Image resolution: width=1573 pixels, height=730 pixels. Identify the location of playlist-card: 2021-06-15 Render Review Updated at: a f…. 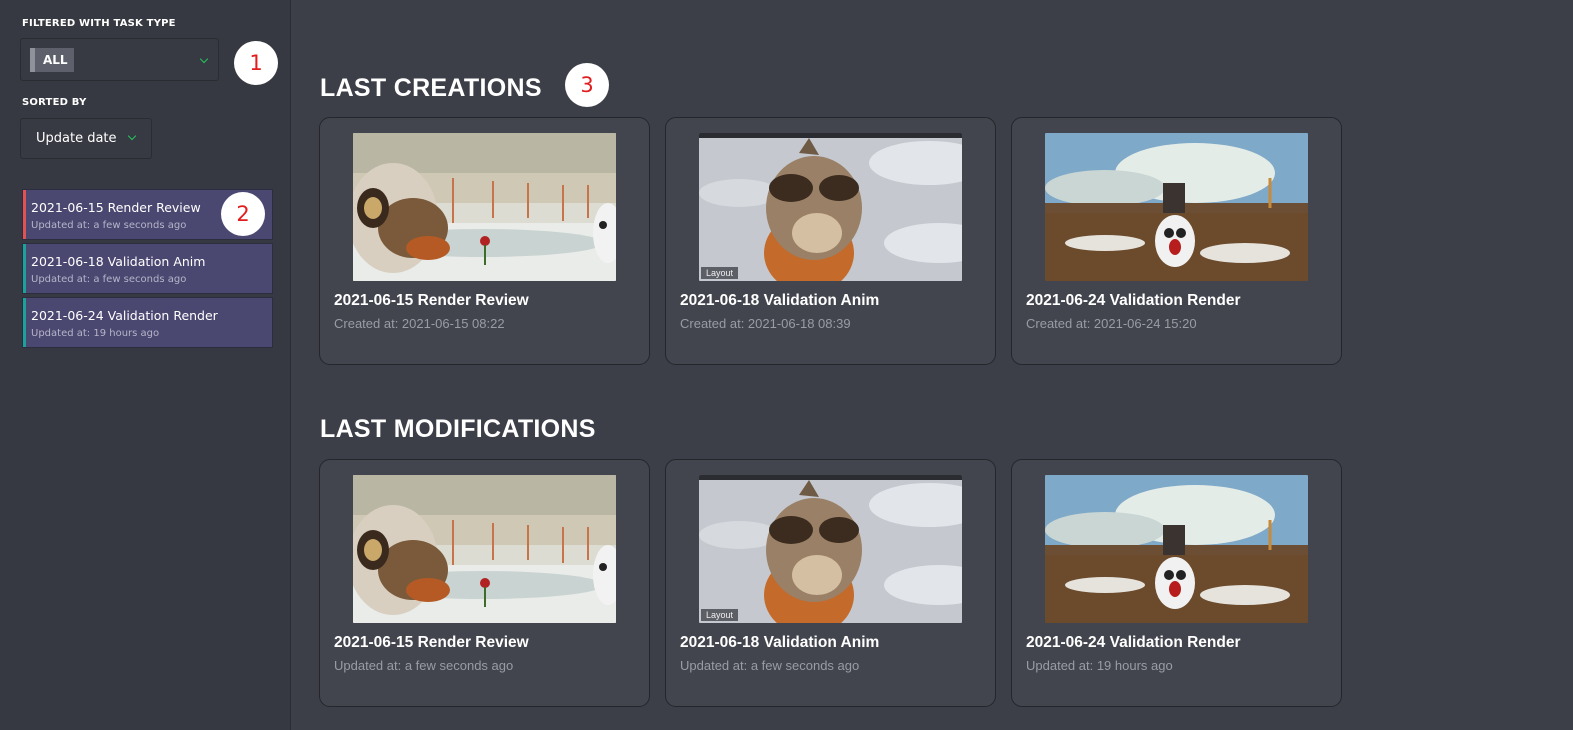
(484, 583).